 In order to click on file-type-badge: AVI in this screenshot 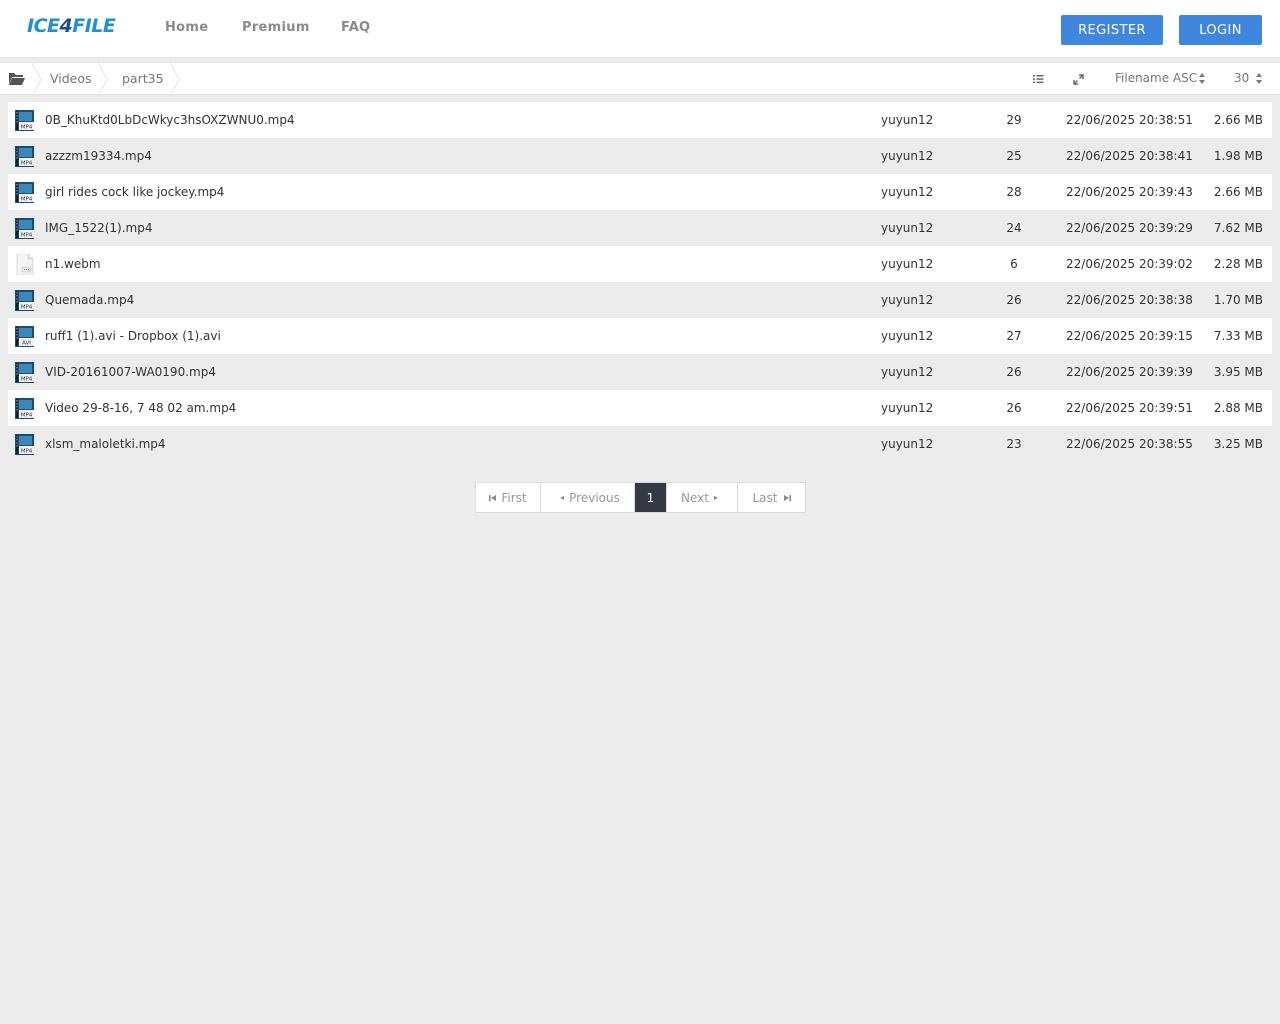, I will do `click(26, 344)`.